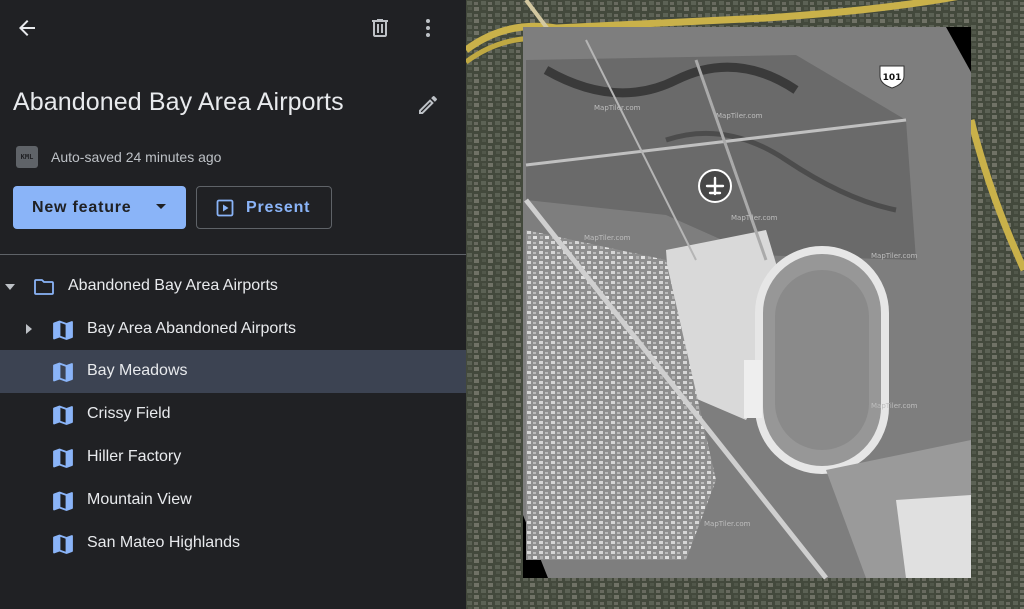 This screenshot has width=1024, height=609. I want to click on tree-item-hiller-factory: Hiller Factory, so click(233, 457).